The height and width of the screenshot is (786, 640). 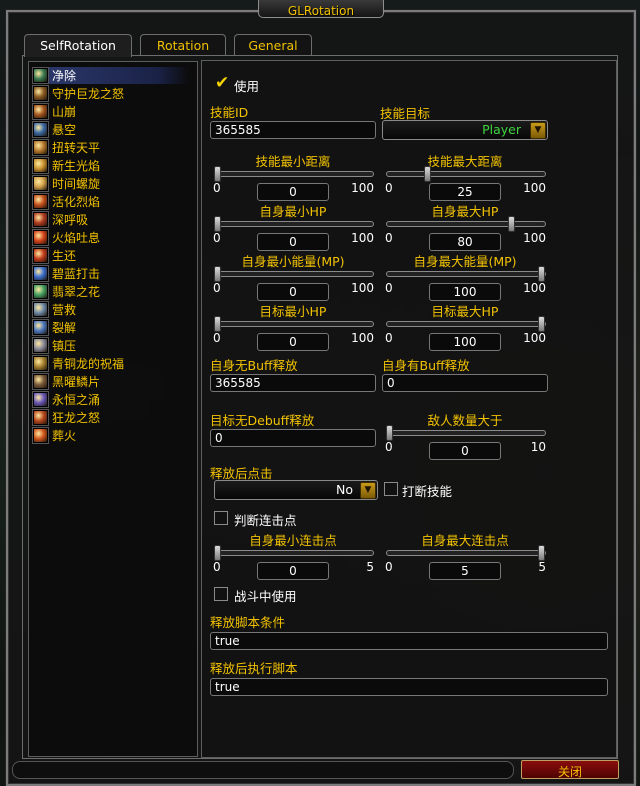 I want to click on spell-list-item: 生还, so click(x=111, y=255).